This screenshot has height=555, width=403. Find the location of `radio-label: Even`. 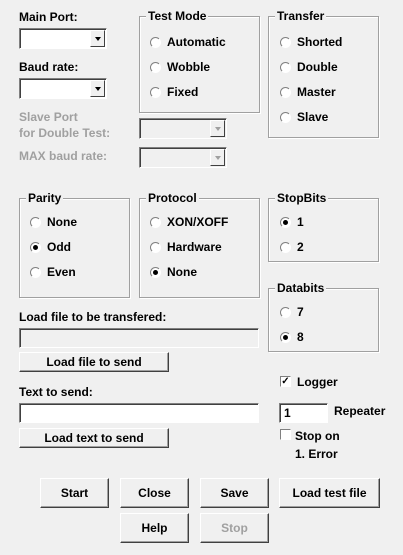

radio-label: Even is located at coordinates (61, 272).